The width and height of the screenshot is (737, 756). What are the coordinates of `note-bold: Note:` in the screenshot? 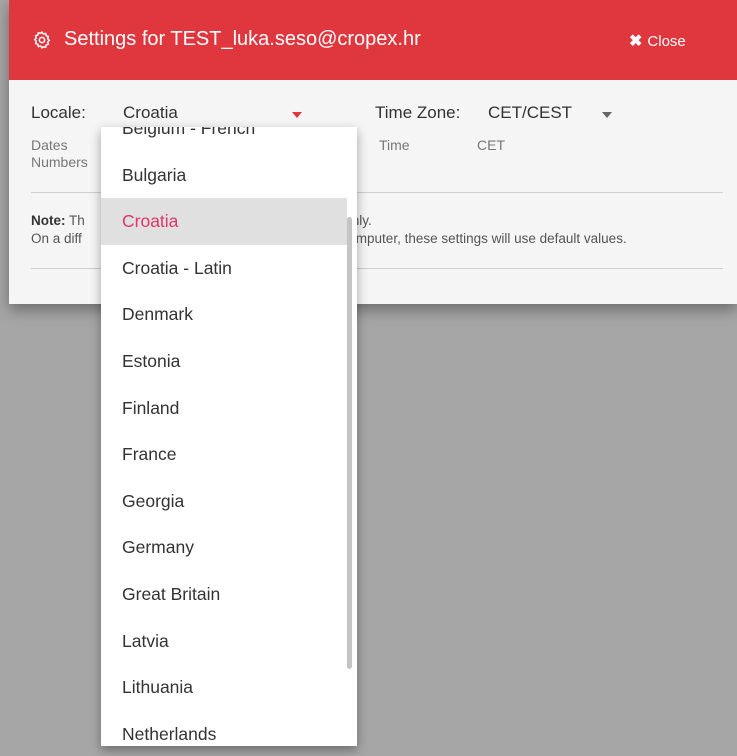 It's located at (48, 220).